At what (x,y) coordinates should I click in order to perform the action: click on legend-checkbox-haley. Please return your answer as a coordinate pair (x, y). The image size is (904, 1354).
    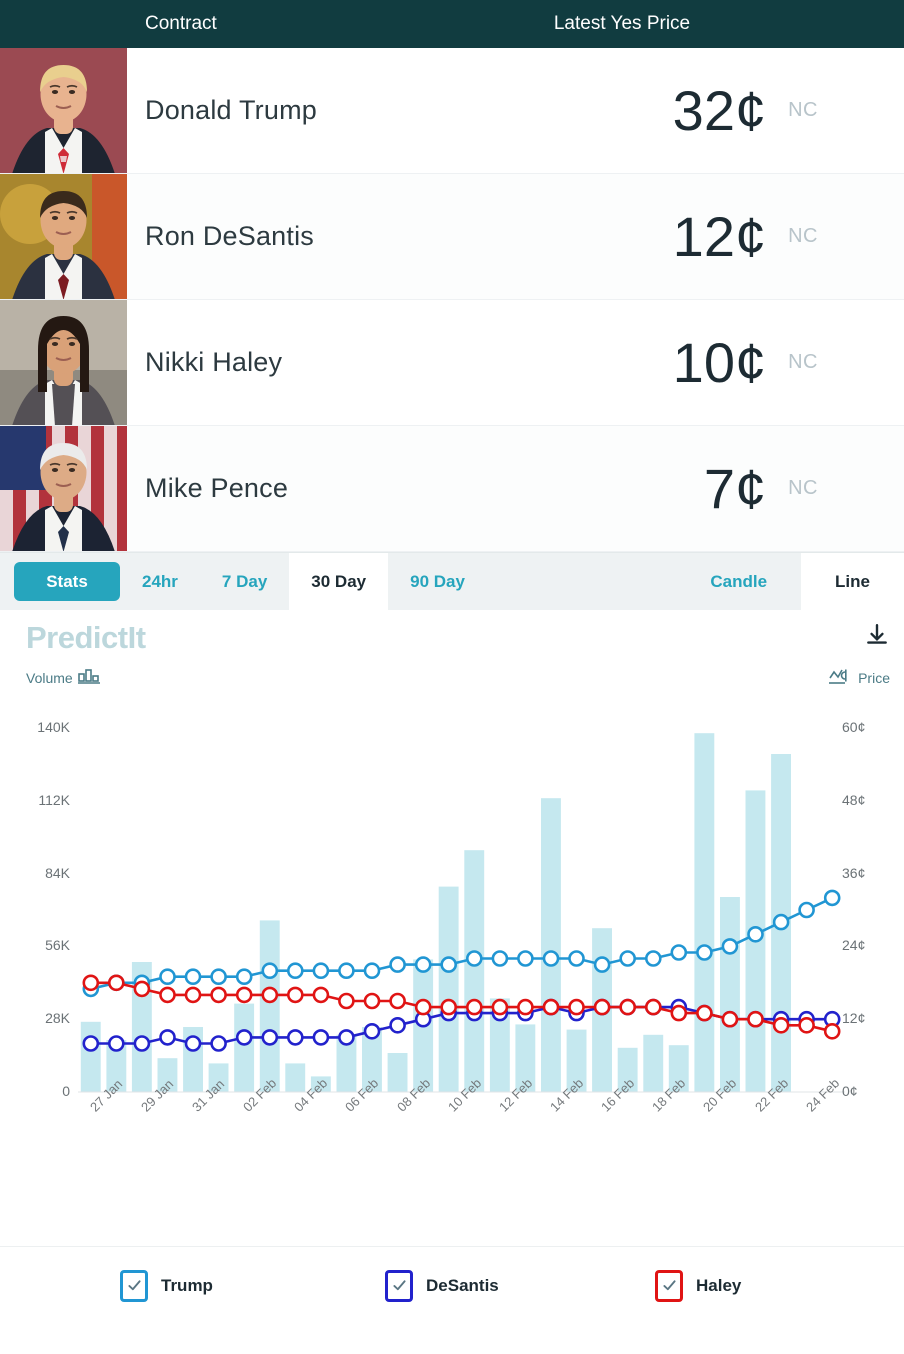
    Looking at the image, I should click on (669, 1285).